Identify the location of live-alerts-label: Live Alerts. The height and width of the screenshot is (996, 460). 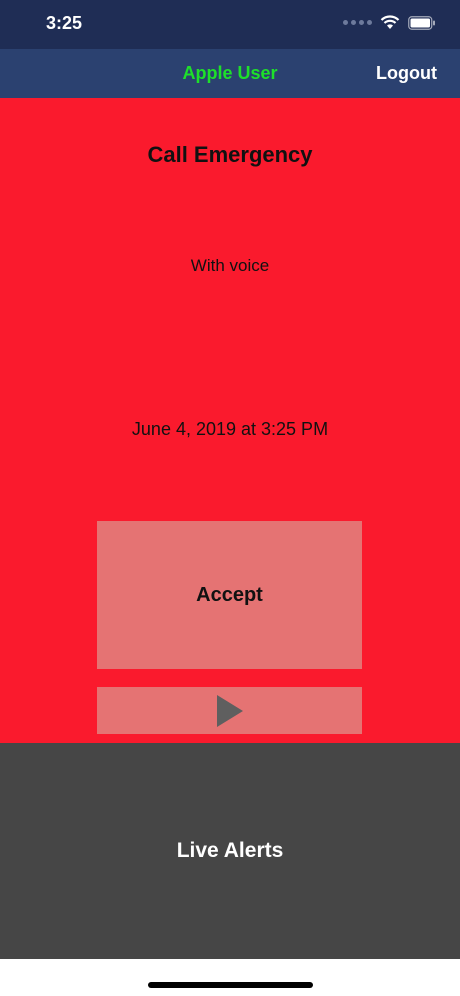
(230, 850).